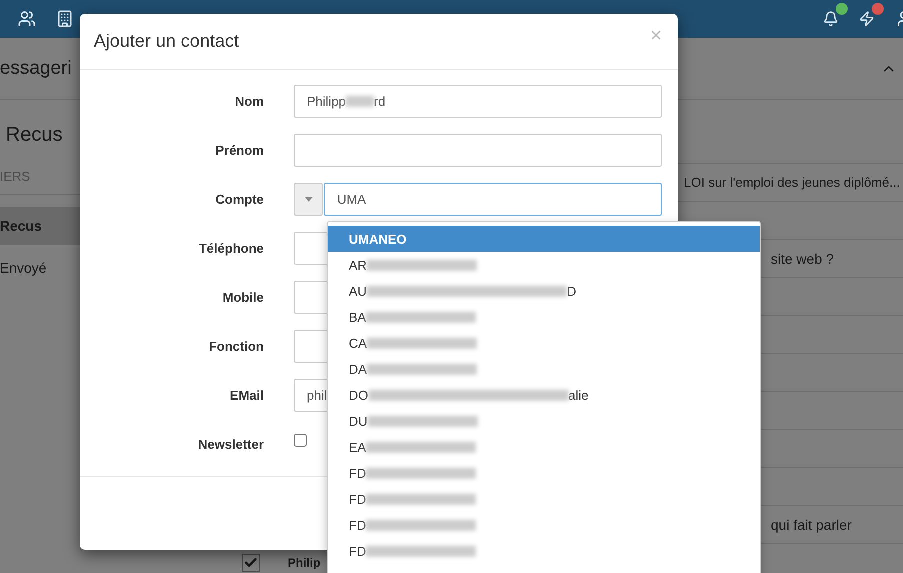 The width and height of the screenshot is (903, 573). I want to click on suggestion-item: DU, so click(544, 421).